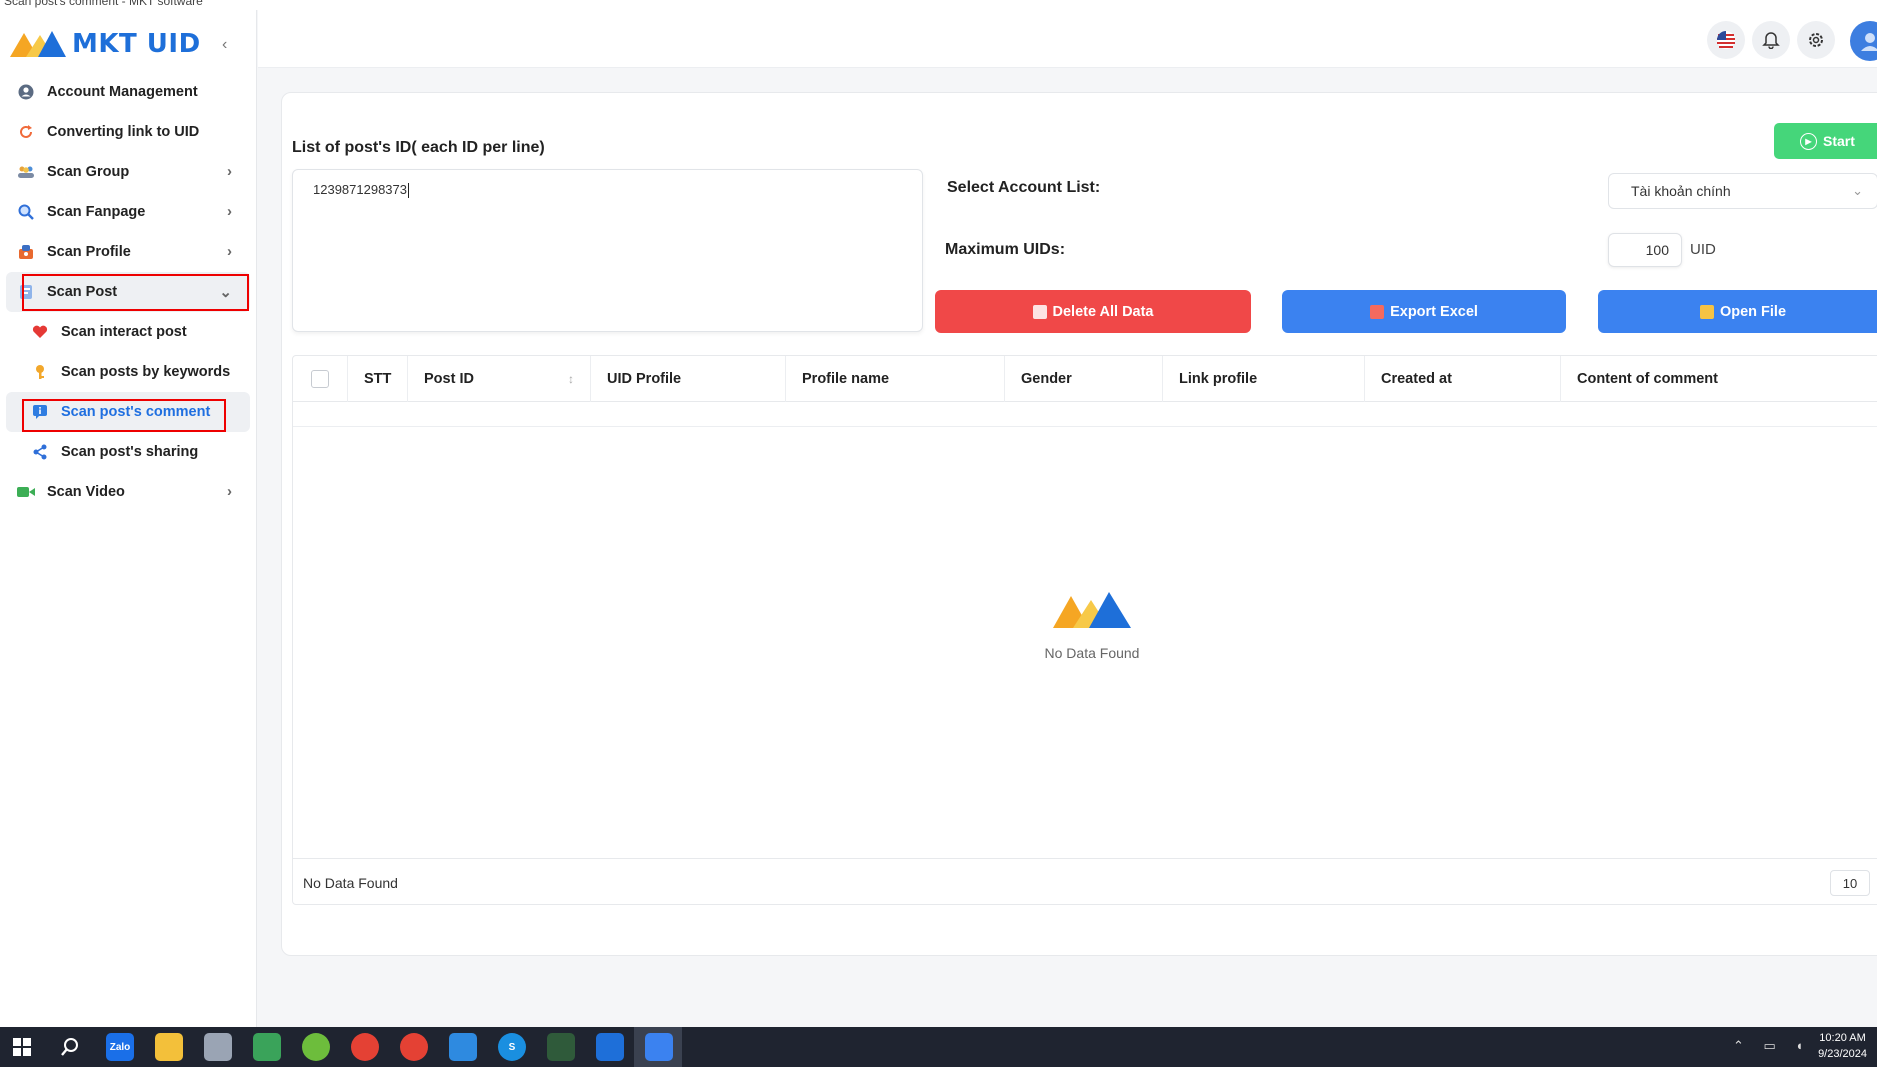 This screenshot has height=1067, width=1877. What do you see at coordinates (26, 492) in the screenshot?
I see `video-icon` at bounding box center [26, 492].